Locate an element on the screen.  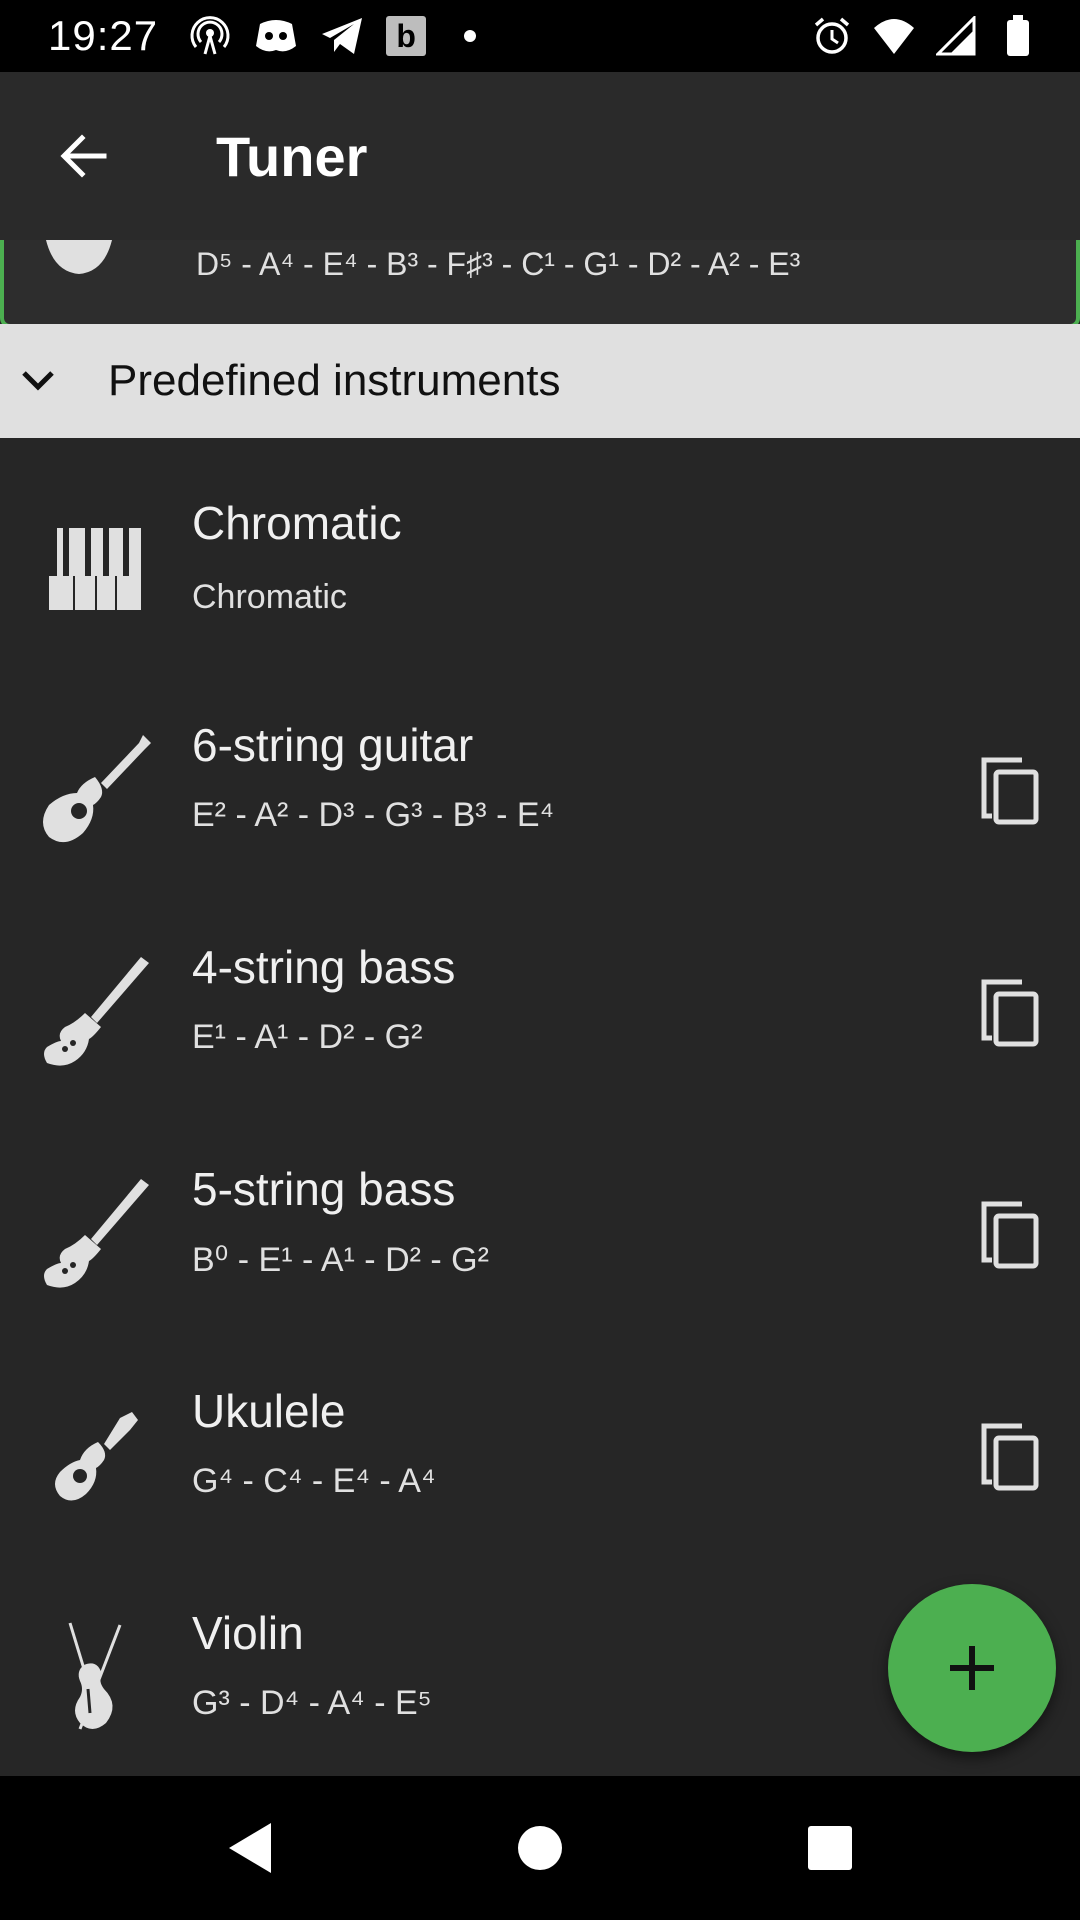
guitar-icon is located at coordinates (95, 791).